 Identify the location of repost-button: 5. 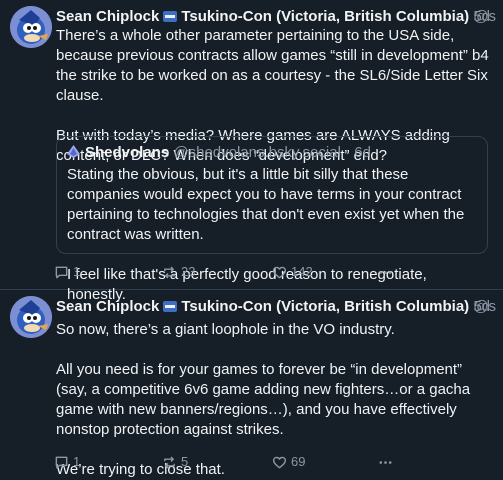
(175, 462).